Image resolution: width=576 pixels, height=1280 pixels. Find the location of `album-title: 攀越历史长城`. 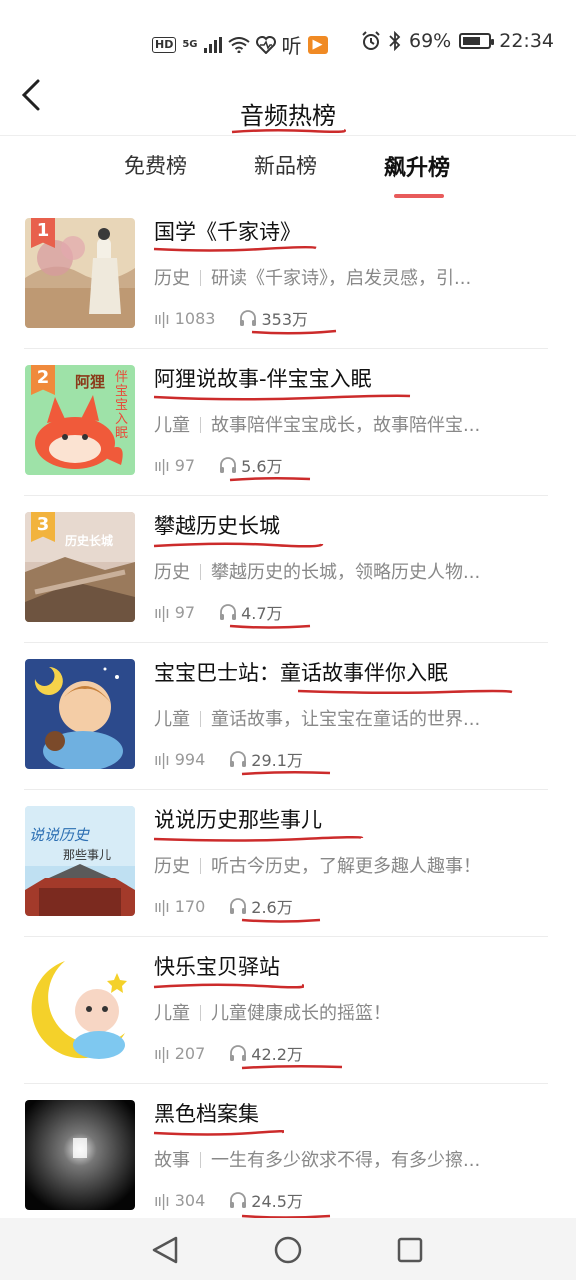

album-title: 攀越历史长城 is located at coordinates (217, 526).